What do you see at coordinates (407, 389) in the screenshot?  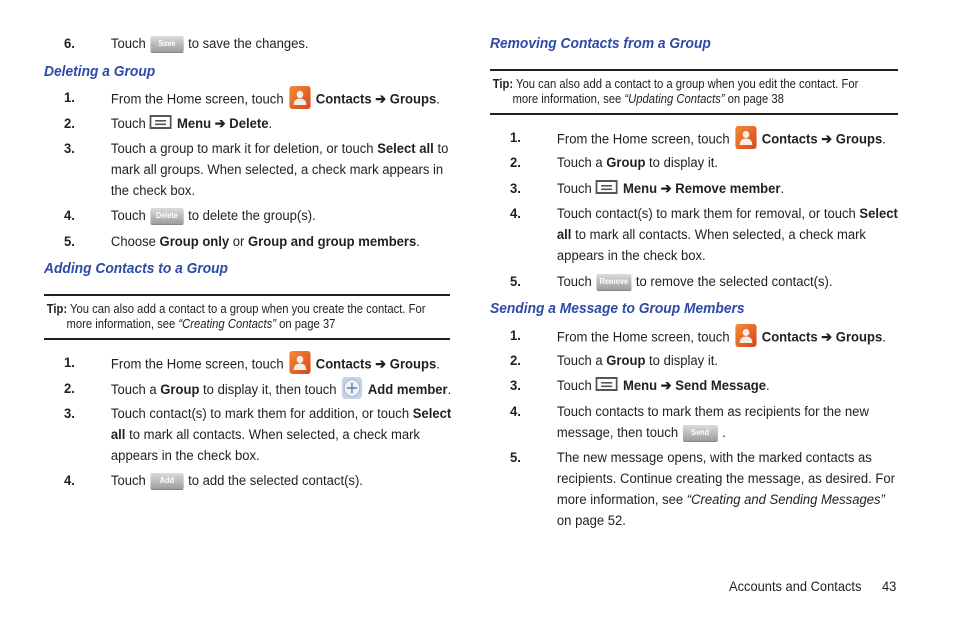 I see `step-bold: Add member` at bounding box center [407, 389].